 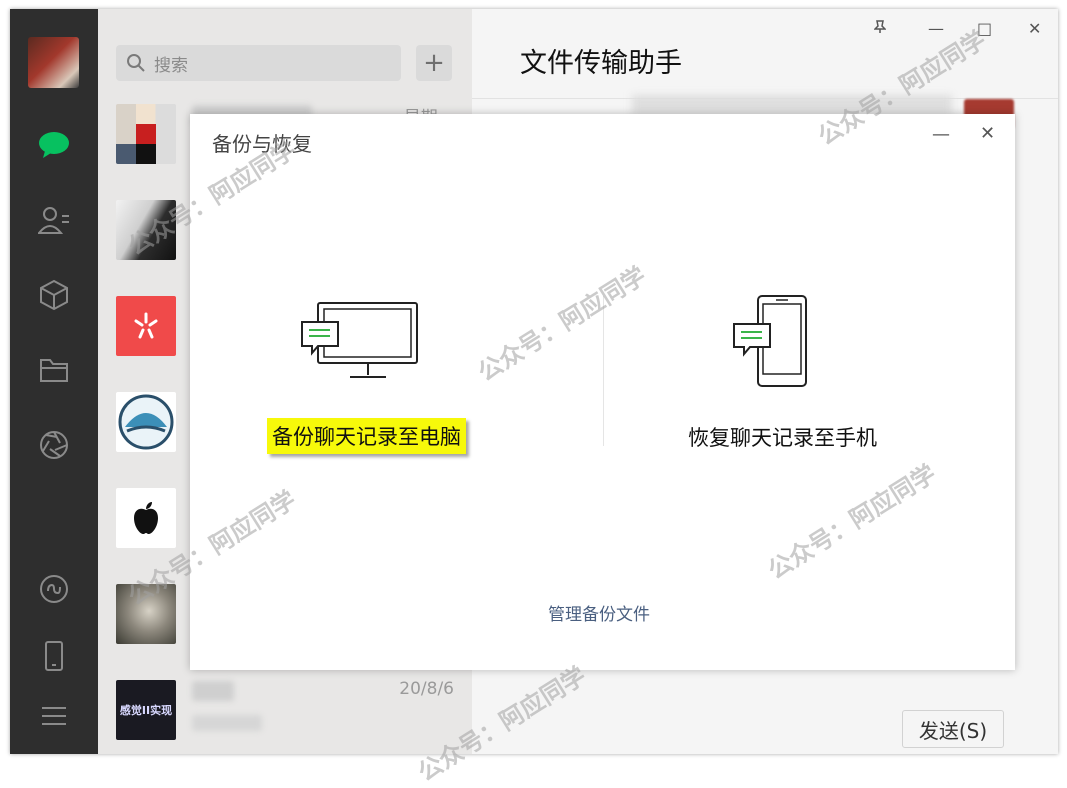 I want to click on phone-chat-icon, so click(x=770, y=341).